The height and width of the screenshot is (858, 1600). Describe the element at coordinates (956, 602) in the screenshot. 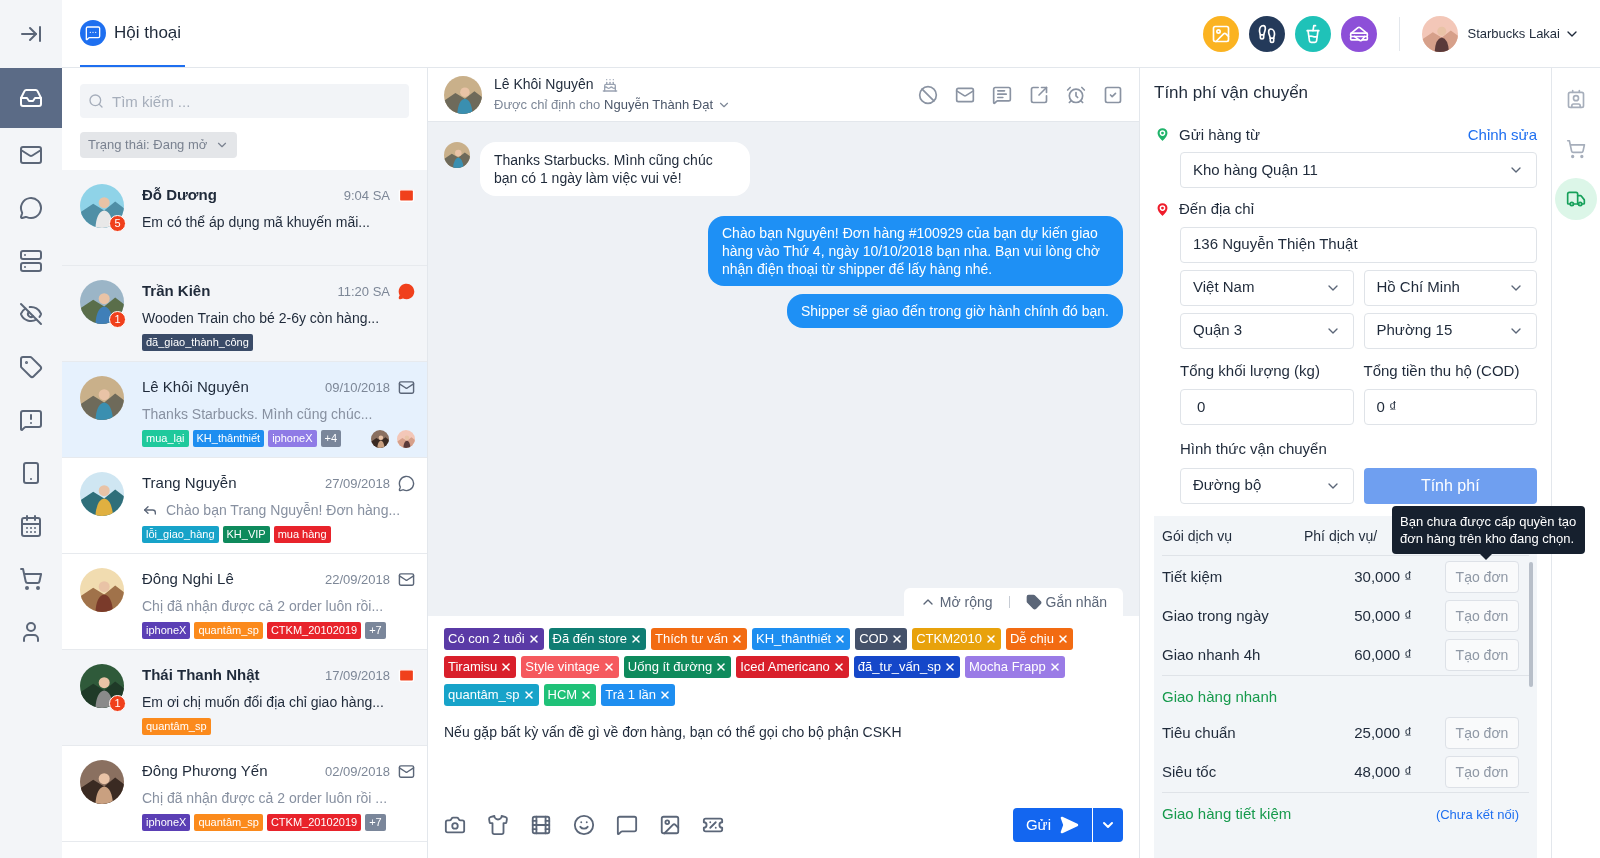

I see `expand-button: Mở rộng` at that location.